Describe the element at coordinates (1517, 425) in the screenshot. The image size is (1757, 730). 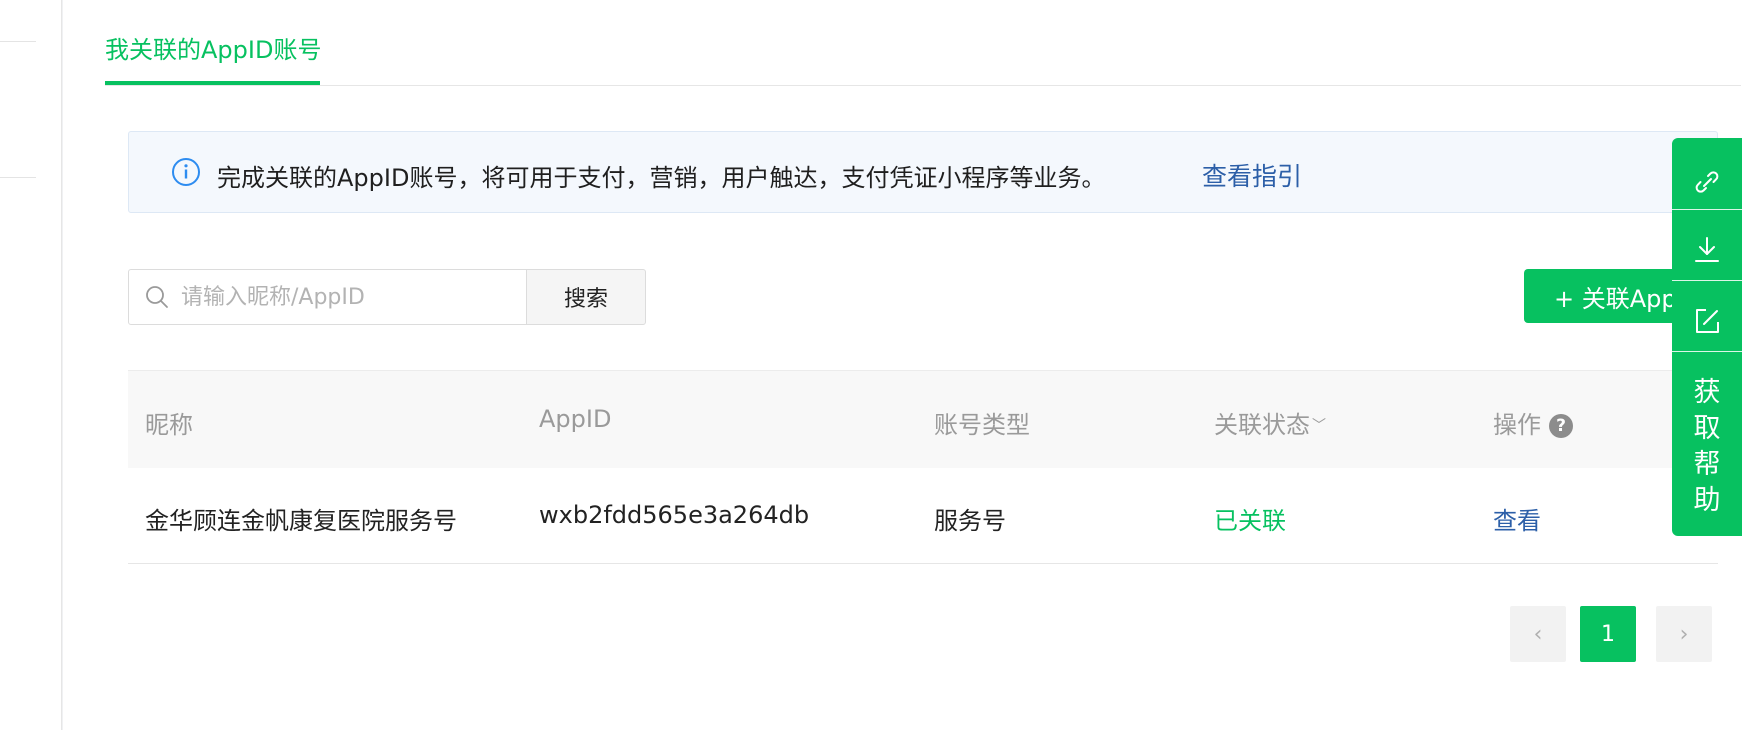
I see `action-header-label: 操作` at that location.